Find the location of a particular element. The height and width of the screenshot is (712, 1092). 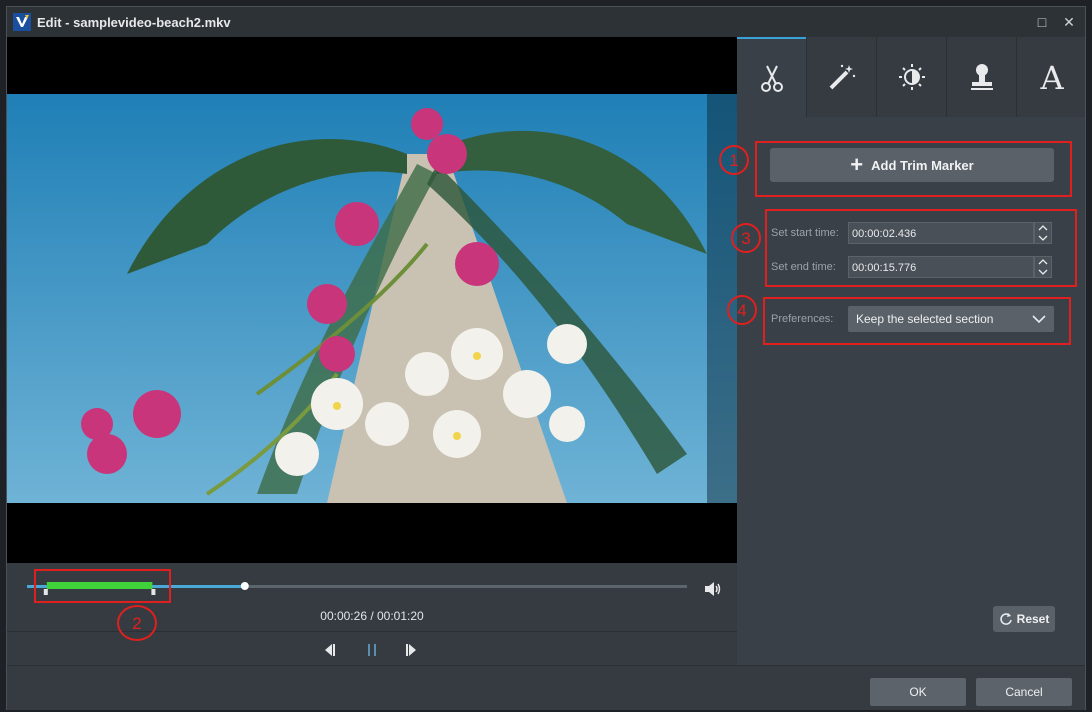

tab-trim is located at coordinates (771, 77).